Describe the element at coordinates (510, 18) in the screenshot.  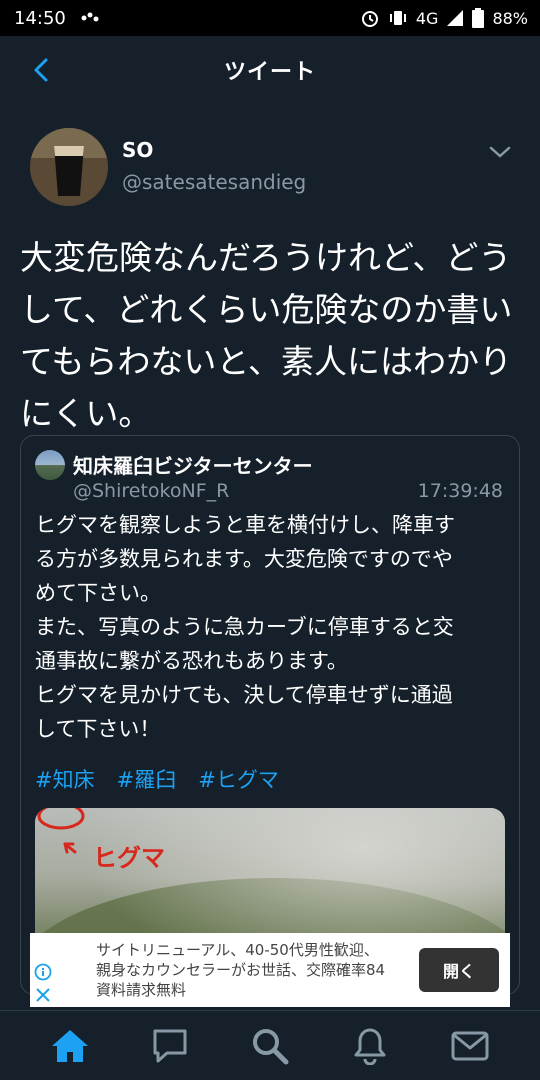
I see `battery-percent: 88%` at that location.